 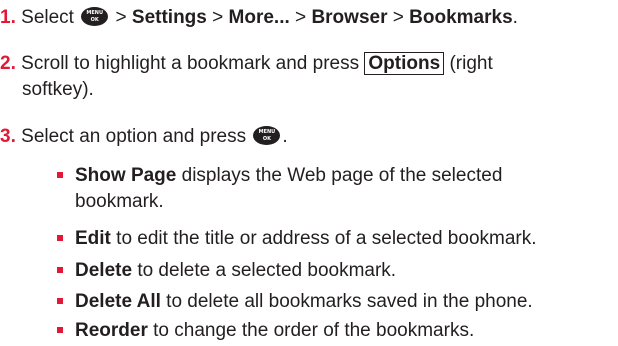 I want to click on list-item: Delete to delete a selected bookmark., so click(x=336, y=271).